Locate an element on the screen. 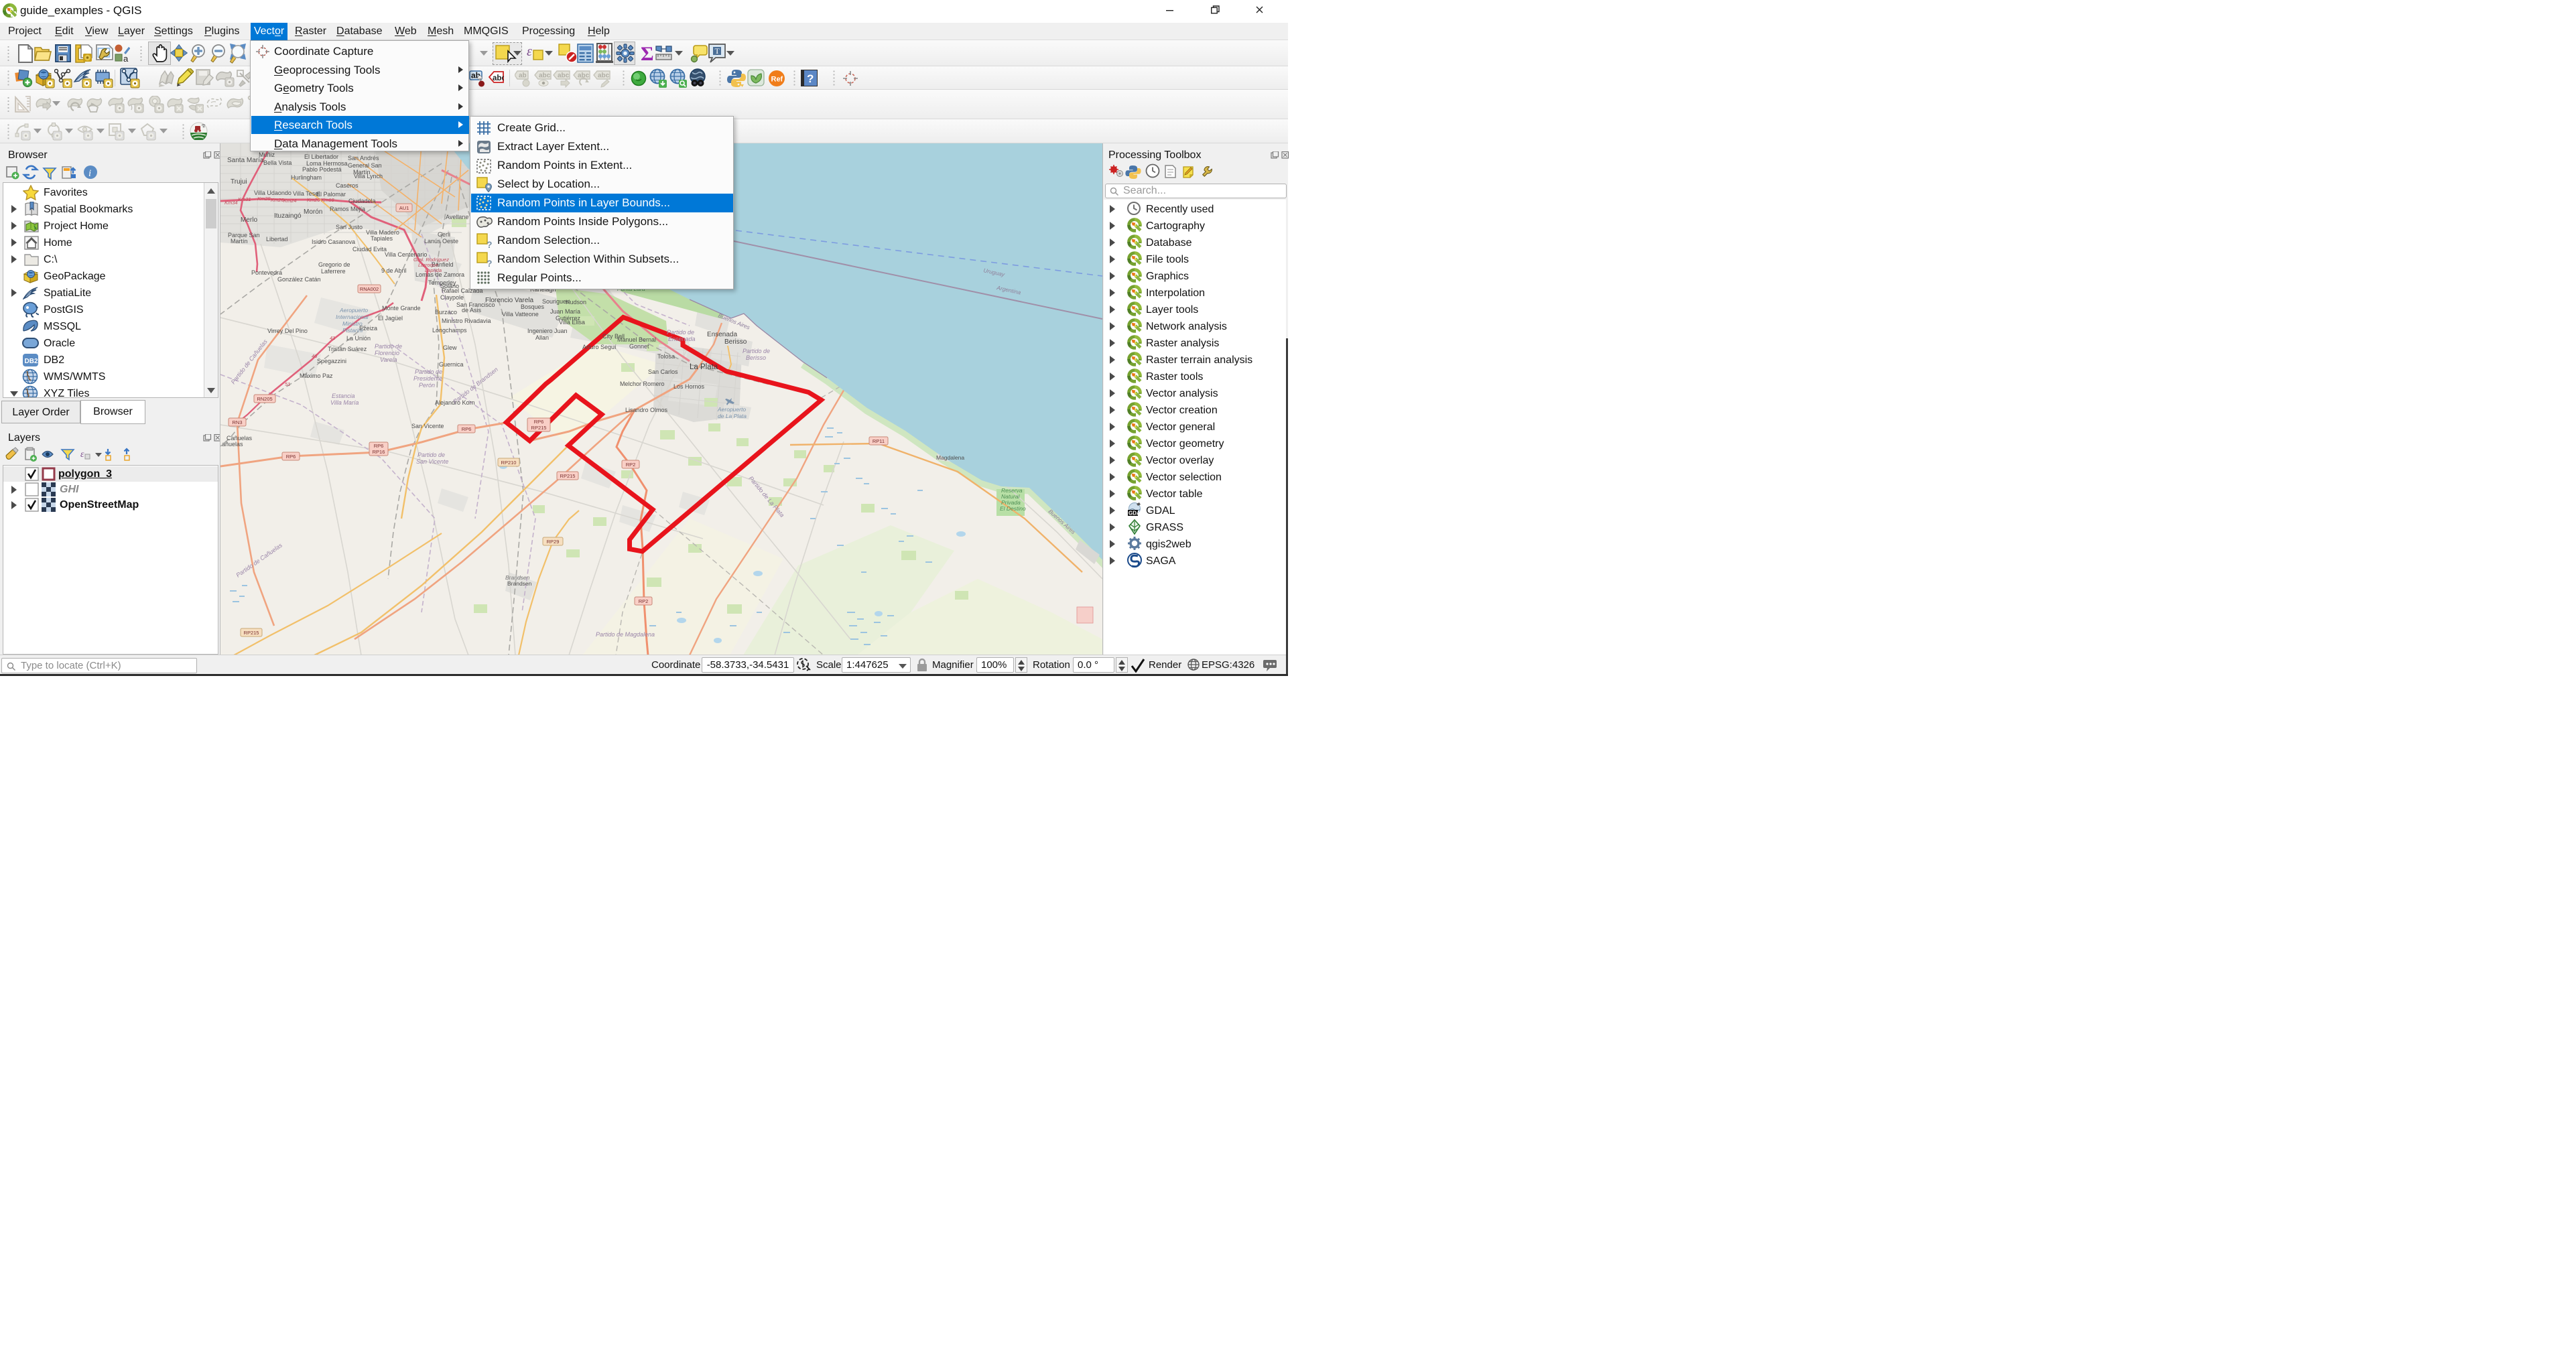  svg-text: RP11 is located at coordinates (879, 441).